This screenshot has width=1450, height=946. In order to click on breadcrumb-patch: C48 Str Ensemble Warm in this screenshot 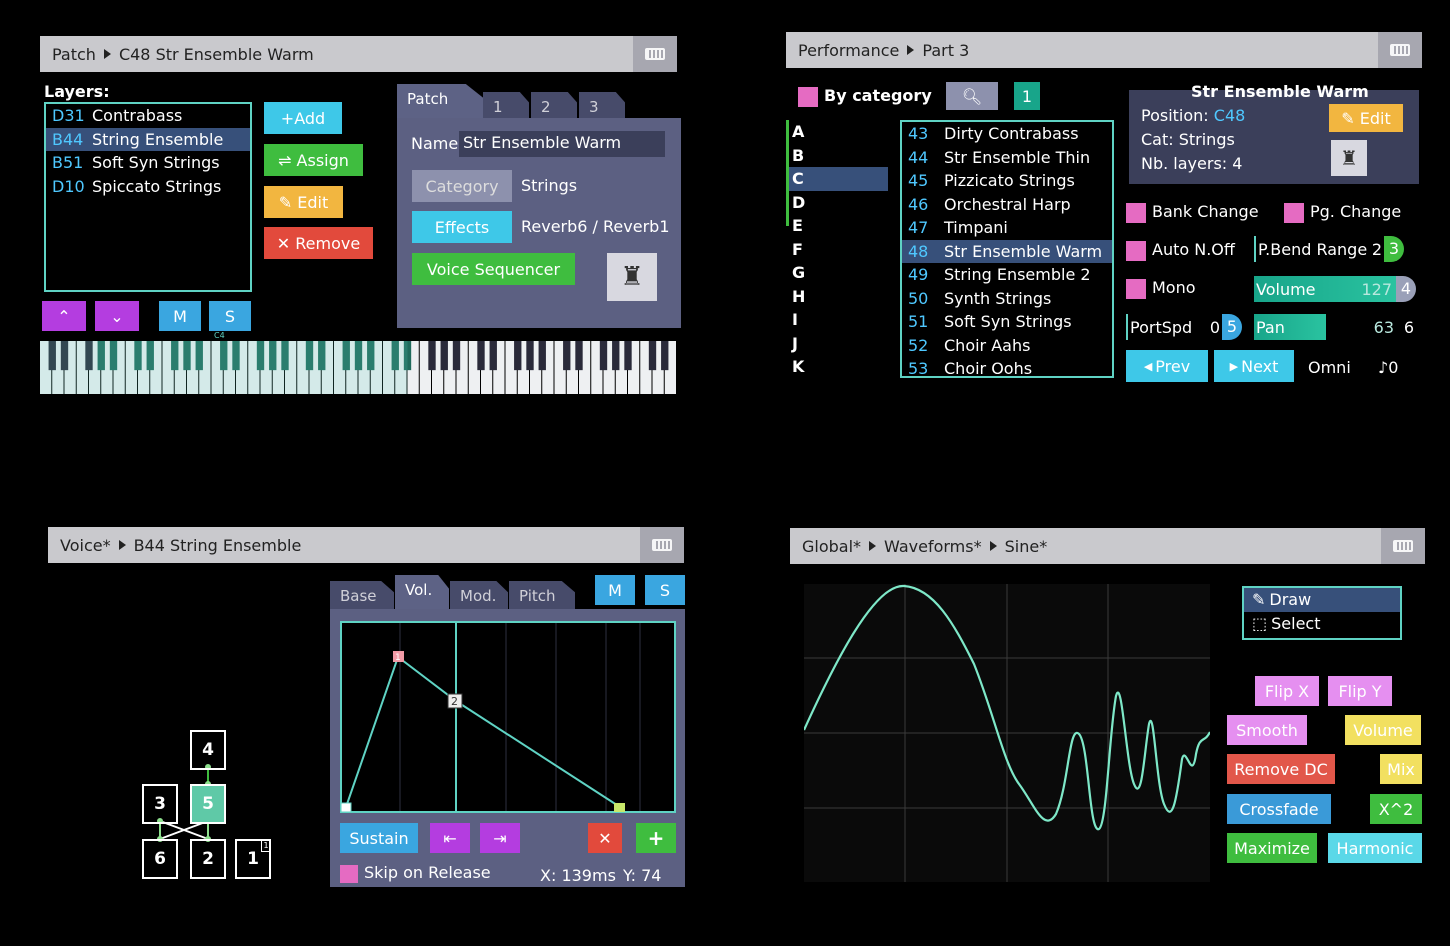, I will do `click(216, 54)`.